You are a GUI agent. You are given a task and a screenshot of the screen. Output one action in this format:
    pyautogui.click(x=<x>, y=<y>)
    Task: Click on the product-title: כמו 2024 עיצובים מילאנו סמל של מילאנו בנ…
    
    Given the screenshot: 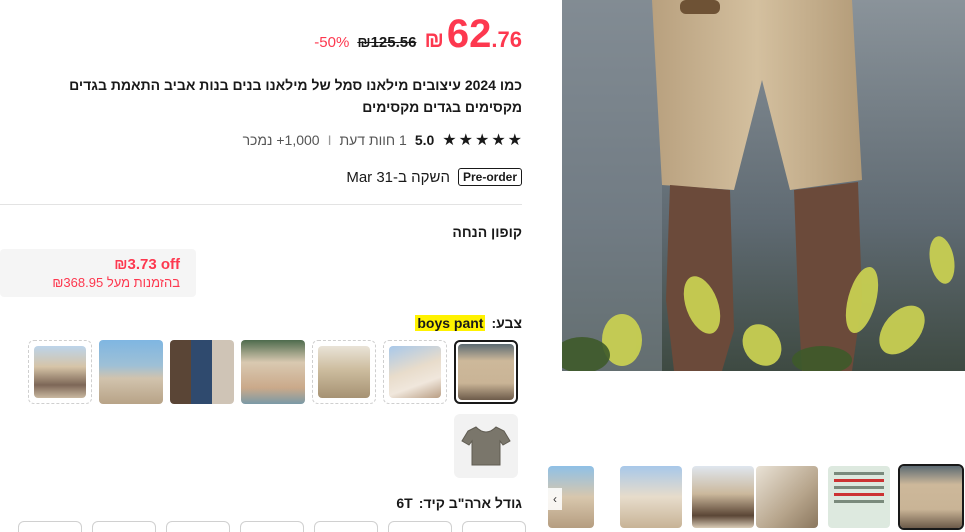 What is the action you would take?
    pyautogui.click(x=295, y=96)
    